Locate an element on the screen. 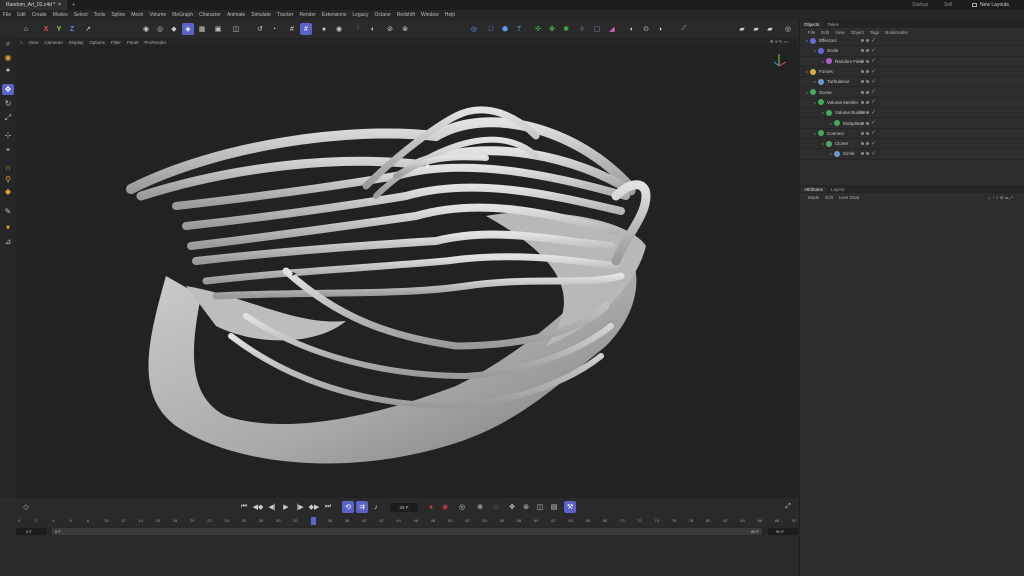  axis-mode-icon: ◫ is located at coordinates (236, 29).